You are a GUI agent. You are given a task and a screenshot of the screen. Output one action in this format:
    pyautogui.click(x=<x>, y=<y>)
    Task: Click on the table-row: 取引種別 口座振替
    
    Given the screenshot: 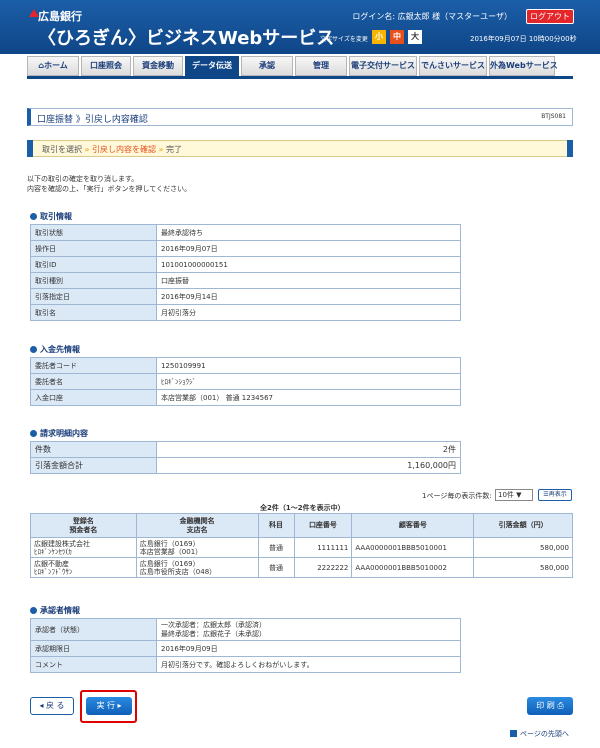 What is the action you would take?
    pyautogui.click(x=245, y=280)
    